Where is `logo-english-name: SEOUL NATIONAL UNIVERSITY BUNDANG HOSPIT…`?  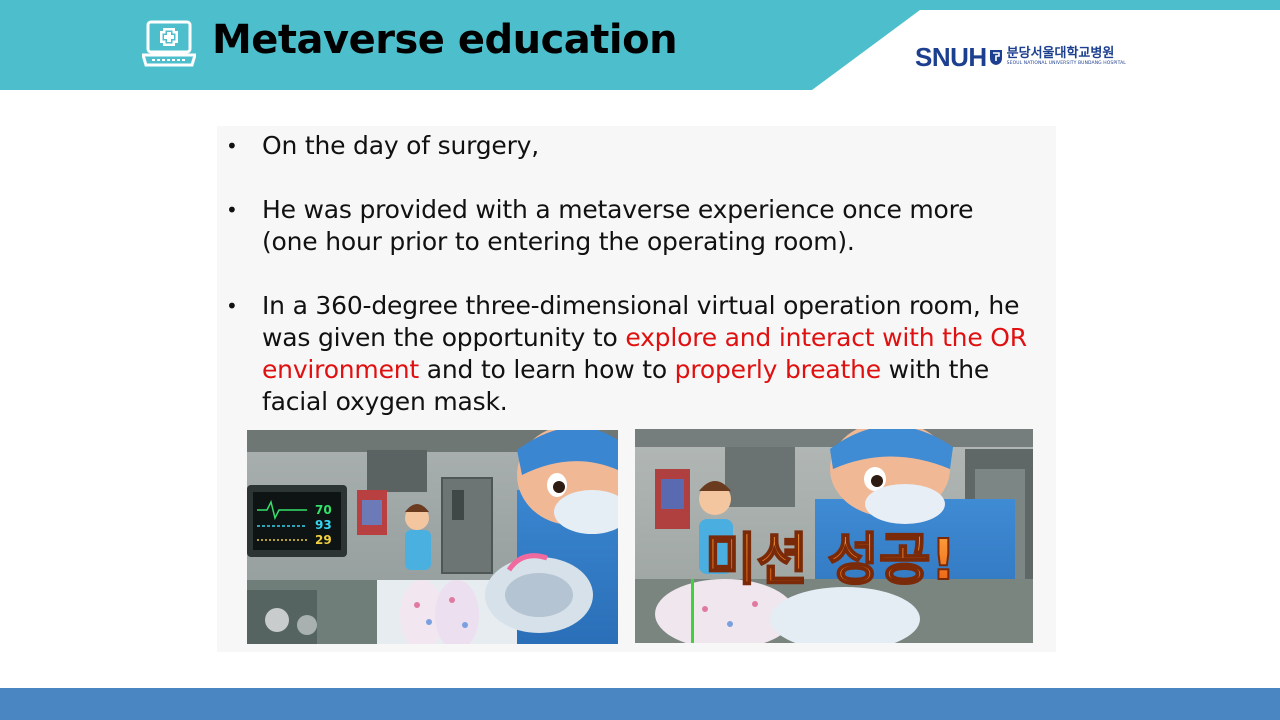
logo-english-name: SEOUL NATIONAL UNIVERSITY BUNDANG HOSPIT… is located at coordinates (1066, 64).